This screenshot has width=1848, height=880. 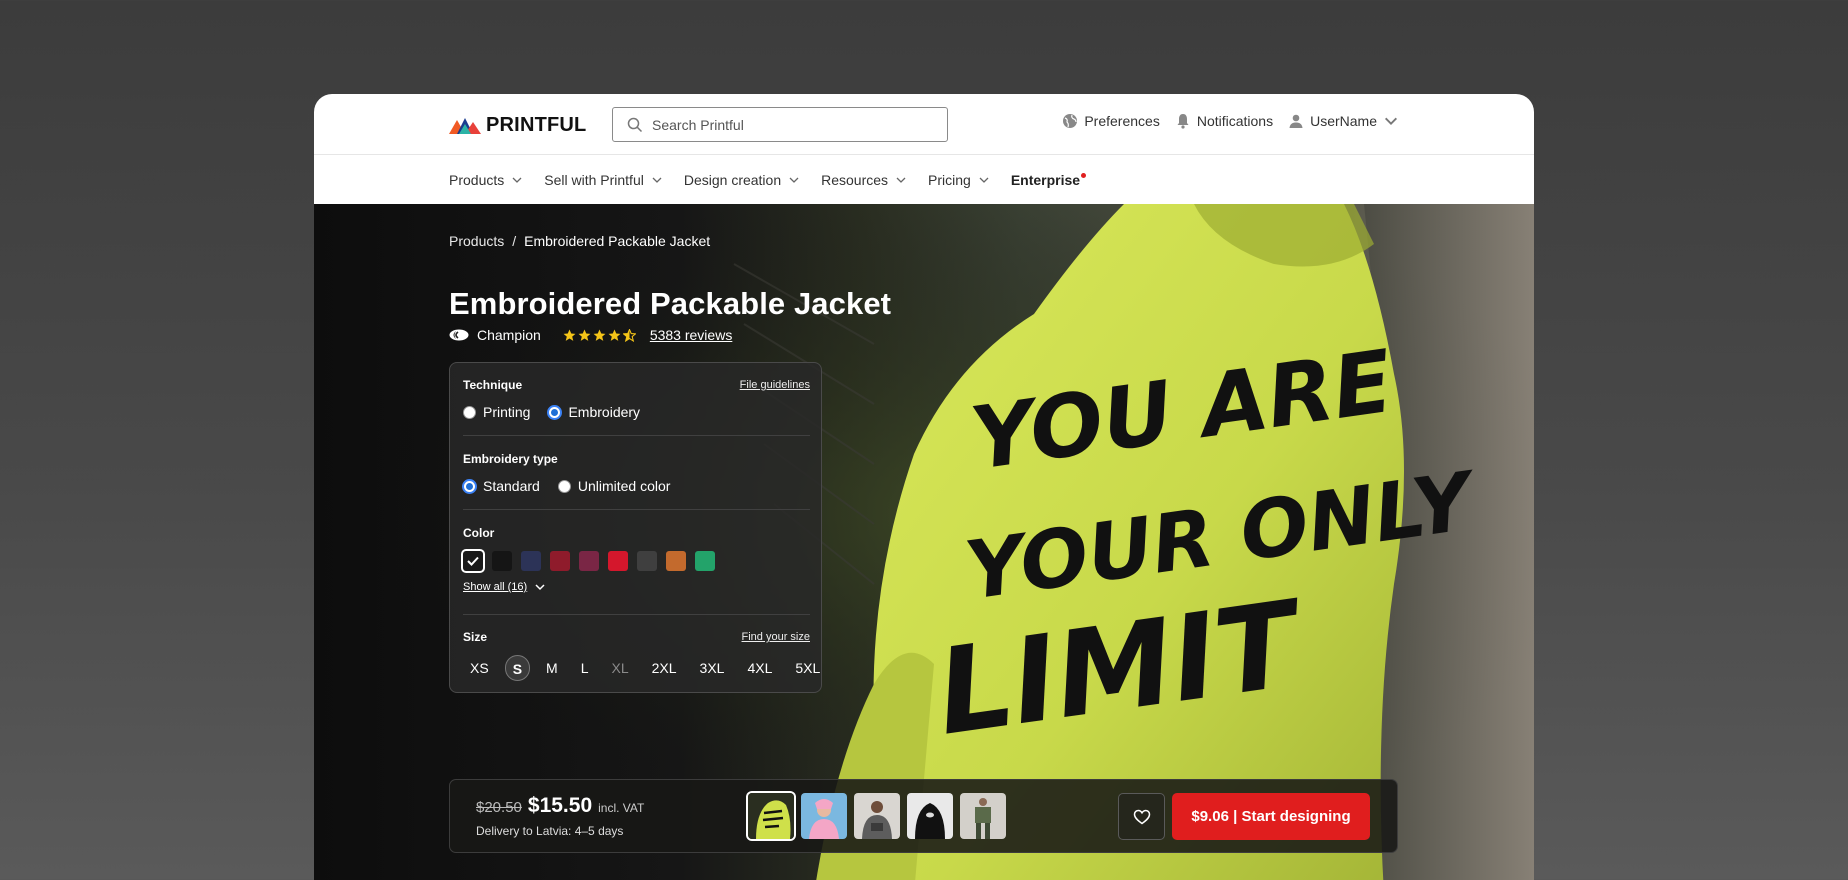 I want to click on logo-text: PRINTFUL, so click(x=536, y=124).